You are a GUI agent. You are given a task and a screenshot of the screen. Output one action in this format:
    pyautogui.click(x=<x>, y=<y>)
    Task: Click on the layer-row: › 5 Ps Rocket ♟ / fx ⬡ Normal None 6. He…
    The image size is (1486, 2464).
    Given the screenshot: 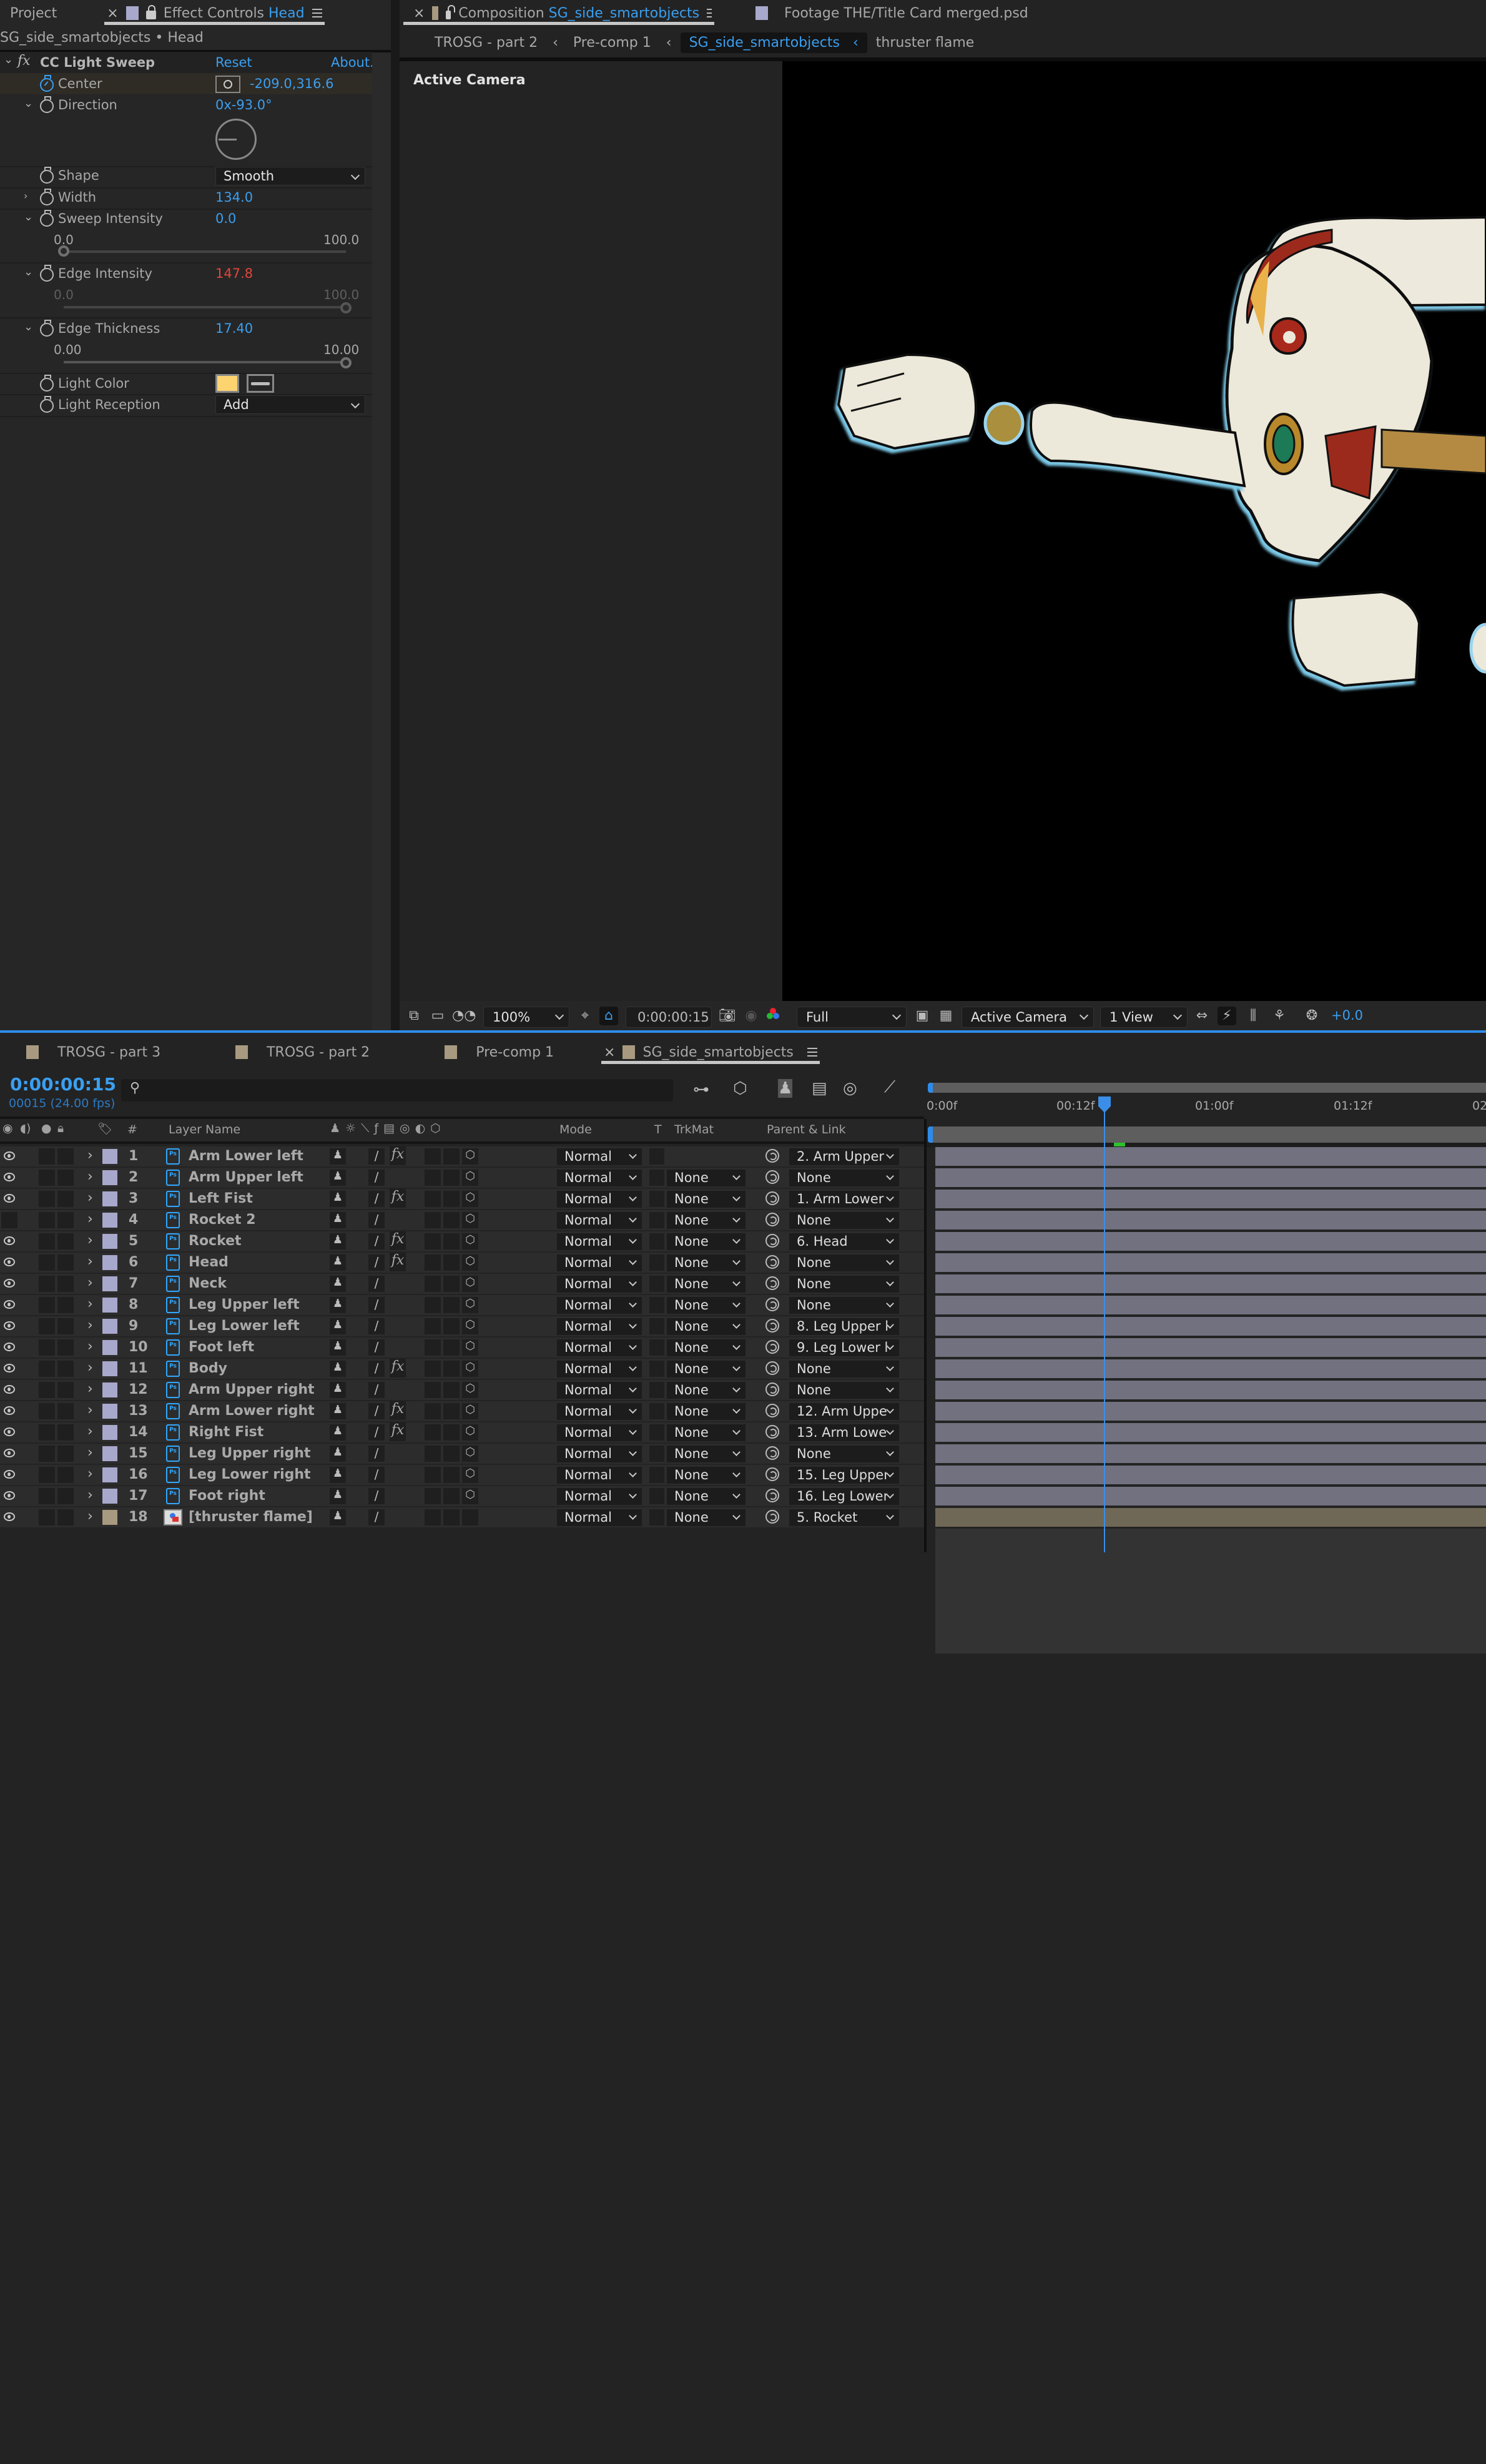 What is the action you would take?
    pyautogui.click(x=462, y=1241)
    